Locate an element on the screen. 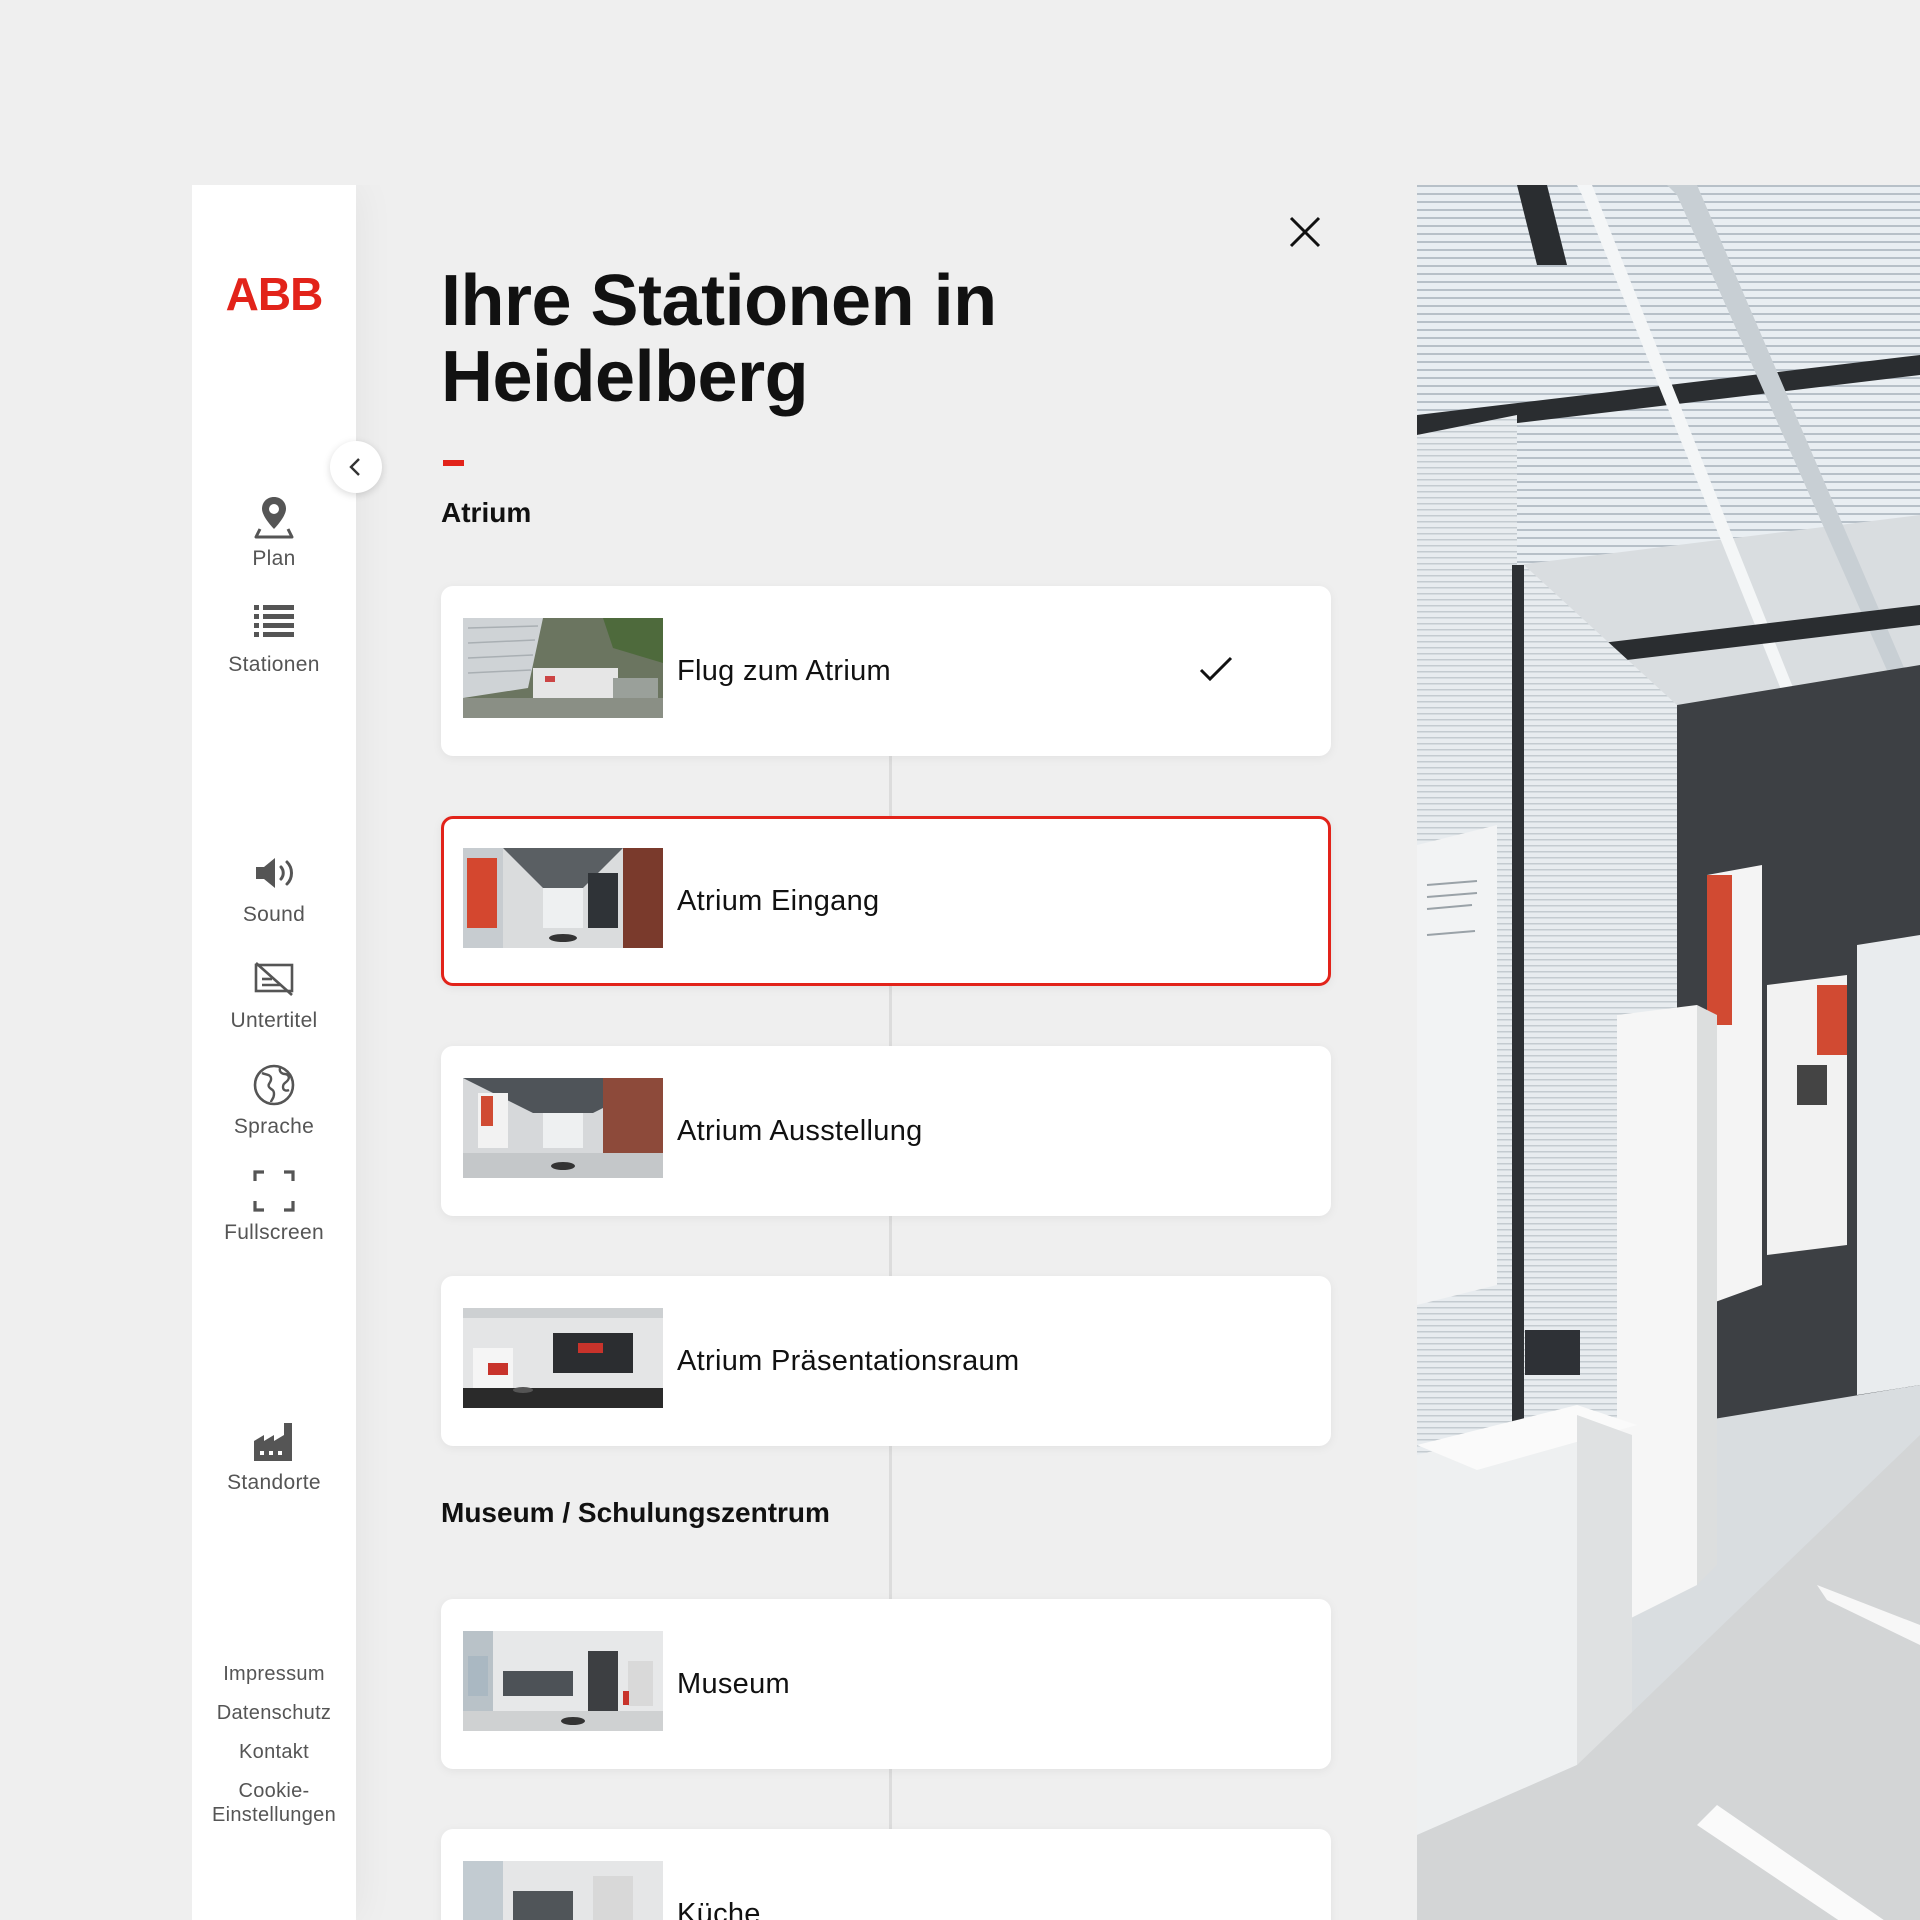 The image size is (1920, 1920). nav-plan: Plan is located at coordinates (274, 532).